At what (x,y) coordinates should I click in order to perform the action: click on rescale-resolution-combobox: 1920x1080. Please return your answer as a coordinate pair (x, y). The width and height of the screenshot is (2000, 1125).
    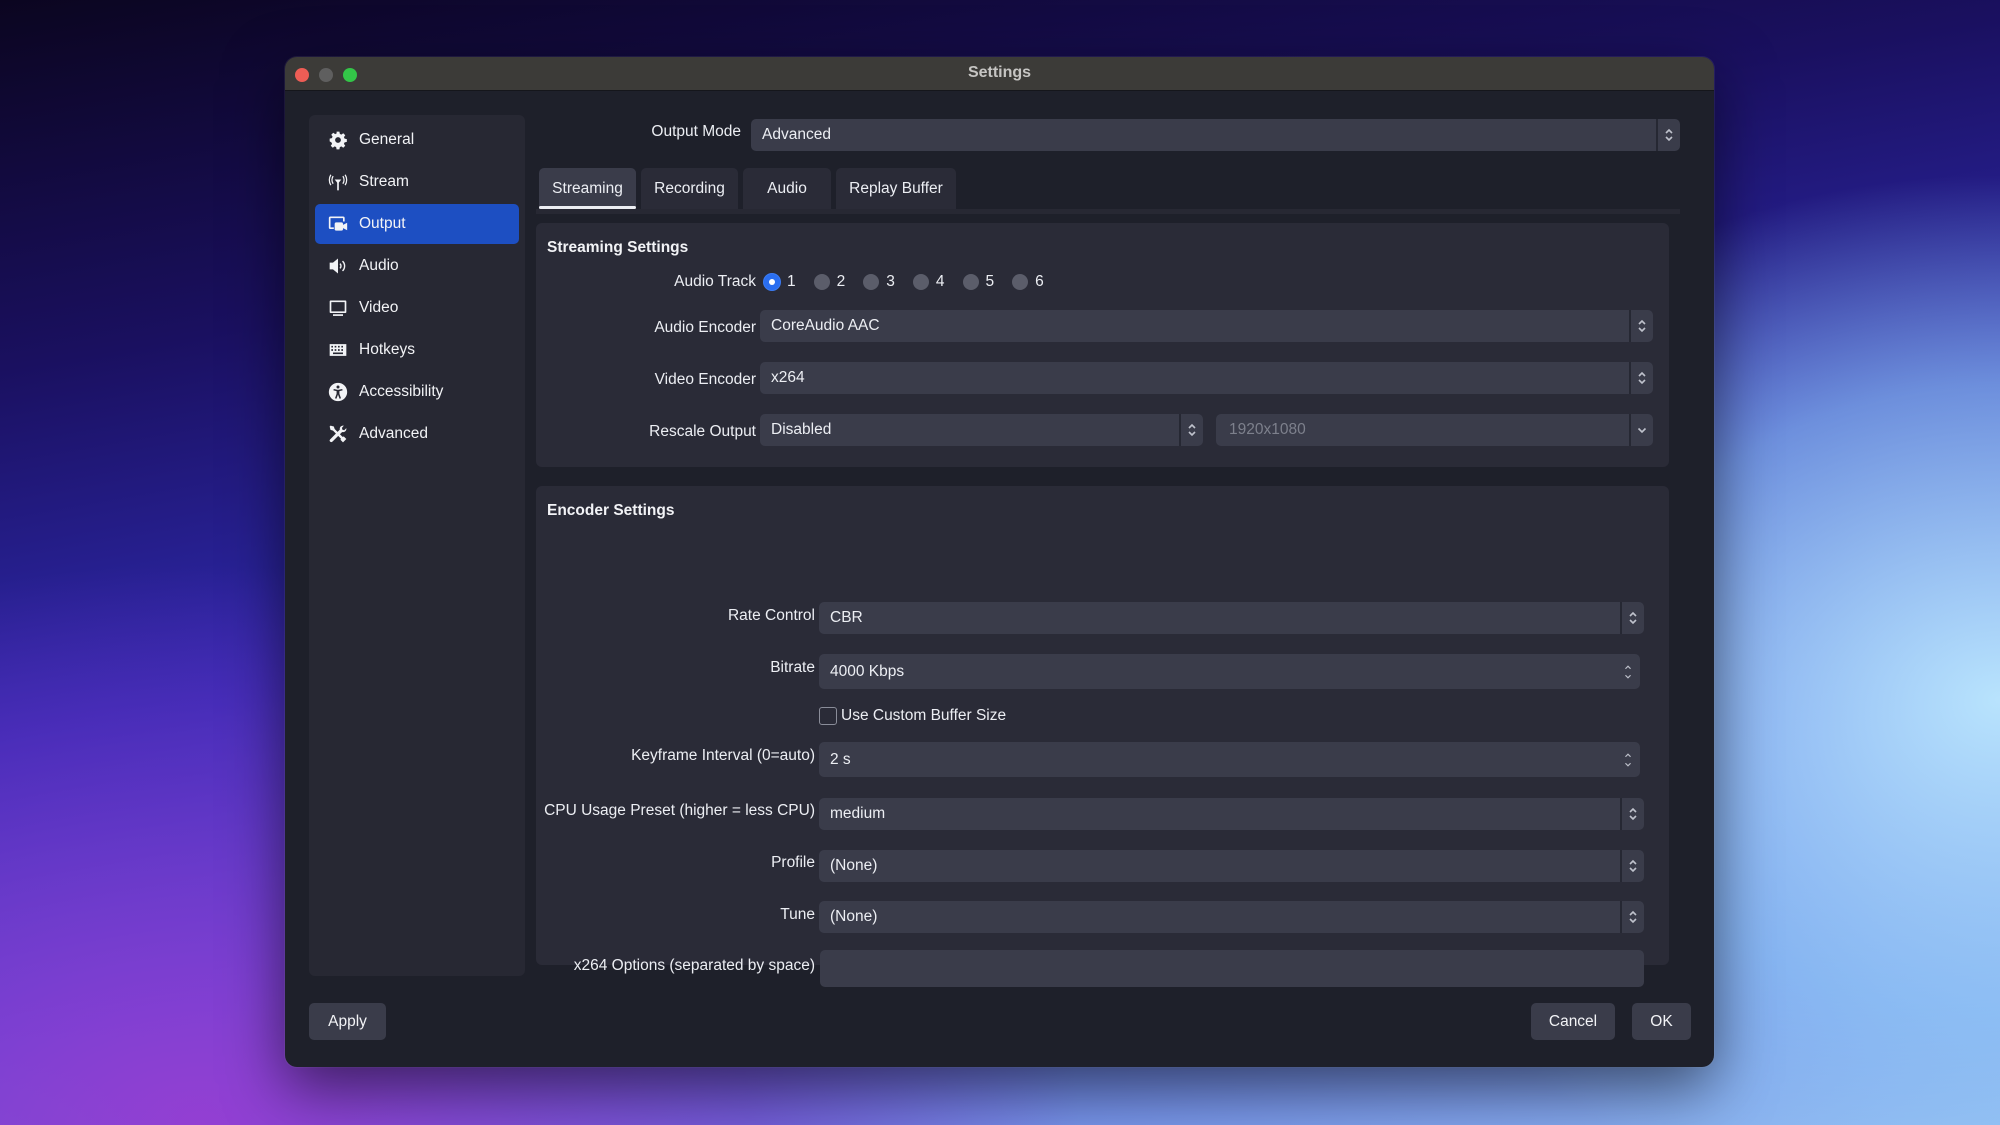
    Looking at the image, I should click on (1434, 430).